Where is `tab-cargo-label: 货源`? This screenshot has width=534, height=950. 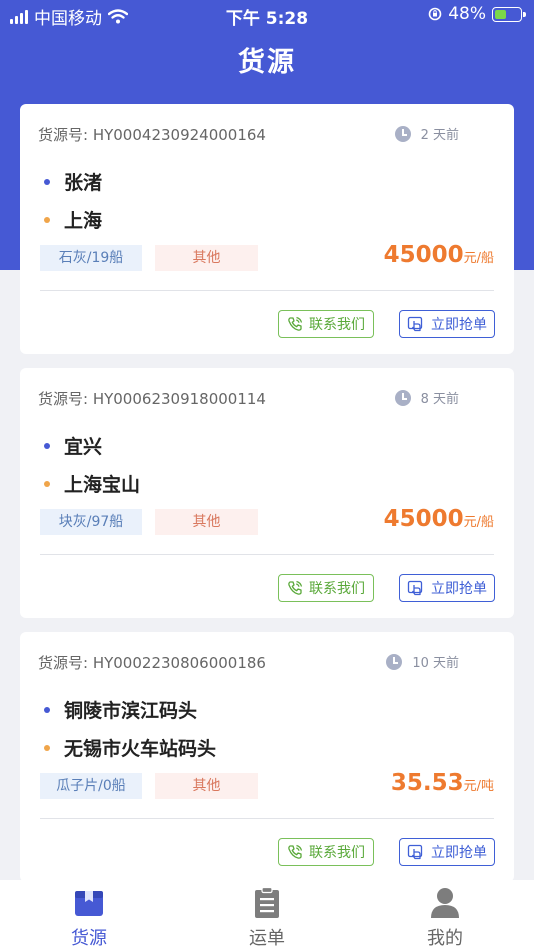 tab-cargo-label: 货源 is located at coordinates (89, 938).